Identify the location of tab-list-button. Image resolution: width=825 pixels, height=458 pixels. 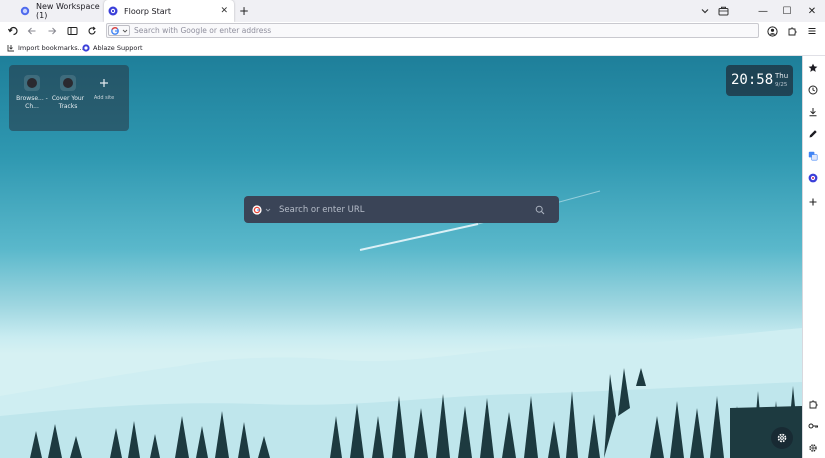
(705, 11).